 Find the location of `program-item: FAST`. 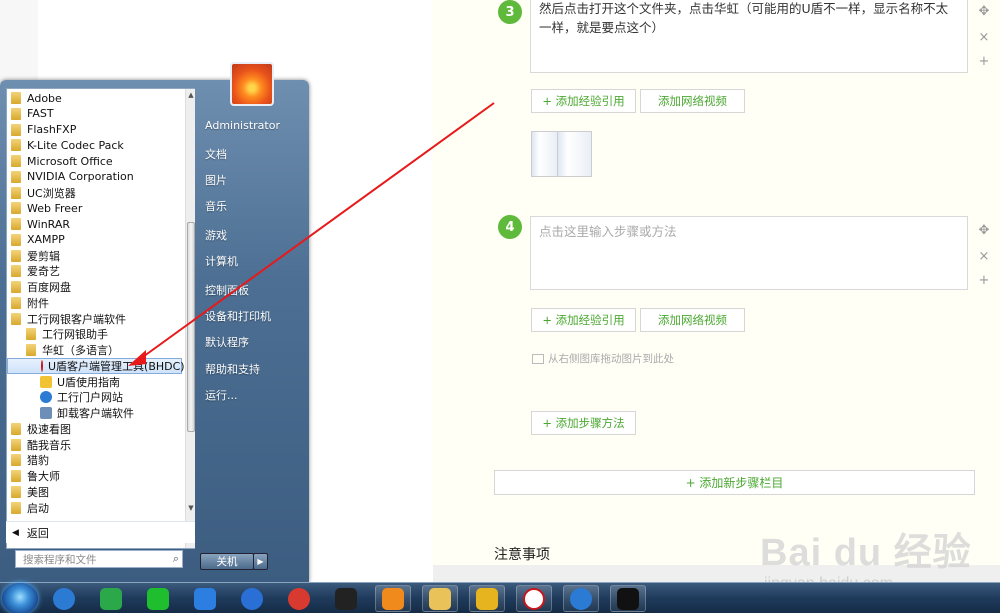

program-item: FAST is located at coordinates (94, 114).